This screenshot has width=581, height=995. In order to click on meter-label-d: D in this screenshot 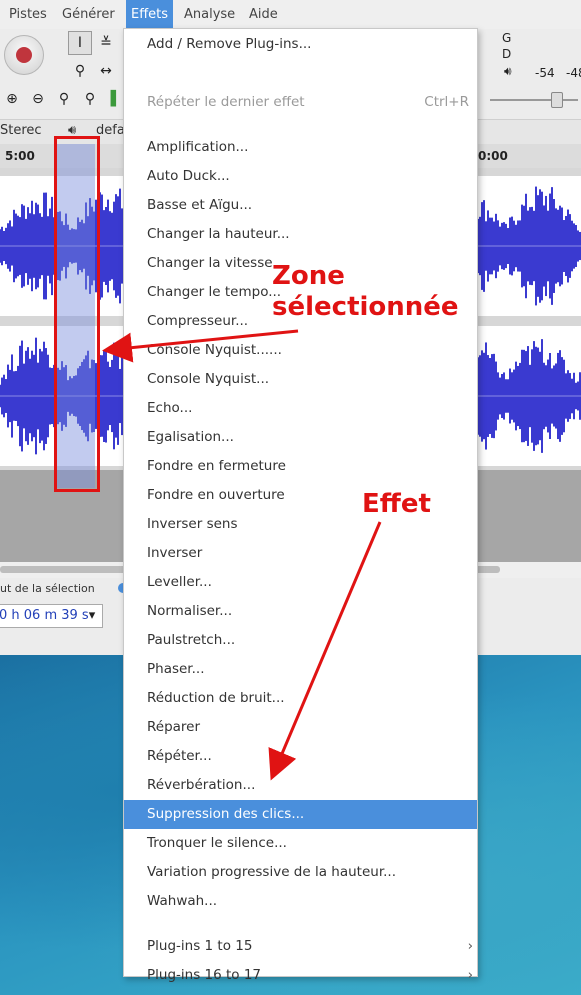, I will do `click(507, 54)`.